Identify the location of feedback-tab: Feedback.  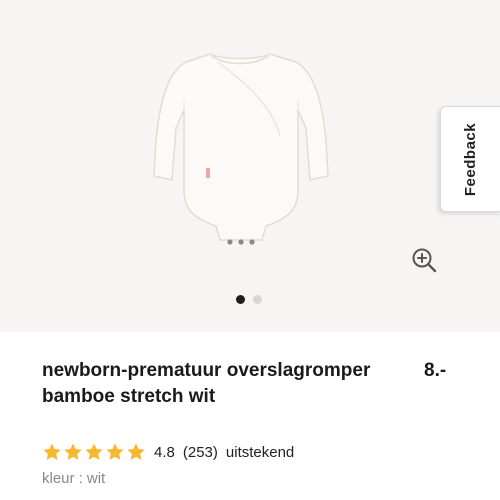
(470, 159).